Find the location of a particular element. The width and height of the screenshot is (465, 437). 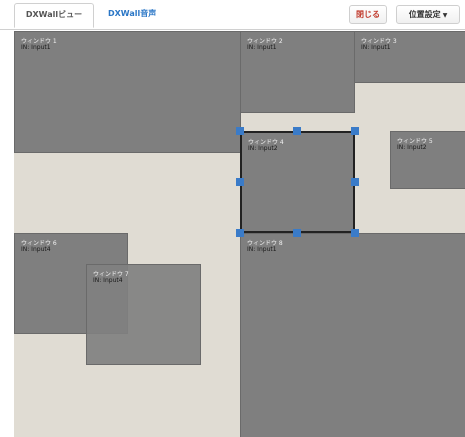

resize-handle-top is located at coordinates (297, 131).